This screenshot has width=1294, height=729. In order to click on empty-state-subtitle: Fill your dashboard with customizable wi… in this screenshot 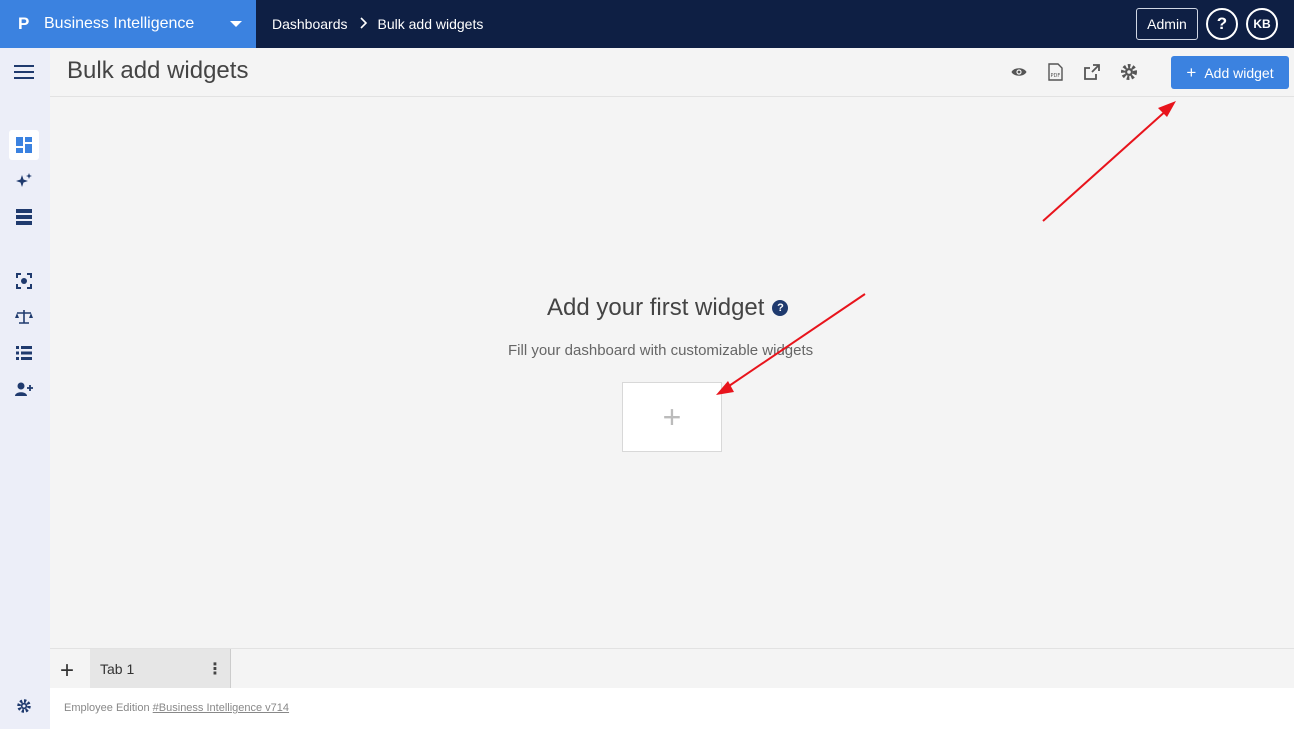, I will do `click(661, 350)`.